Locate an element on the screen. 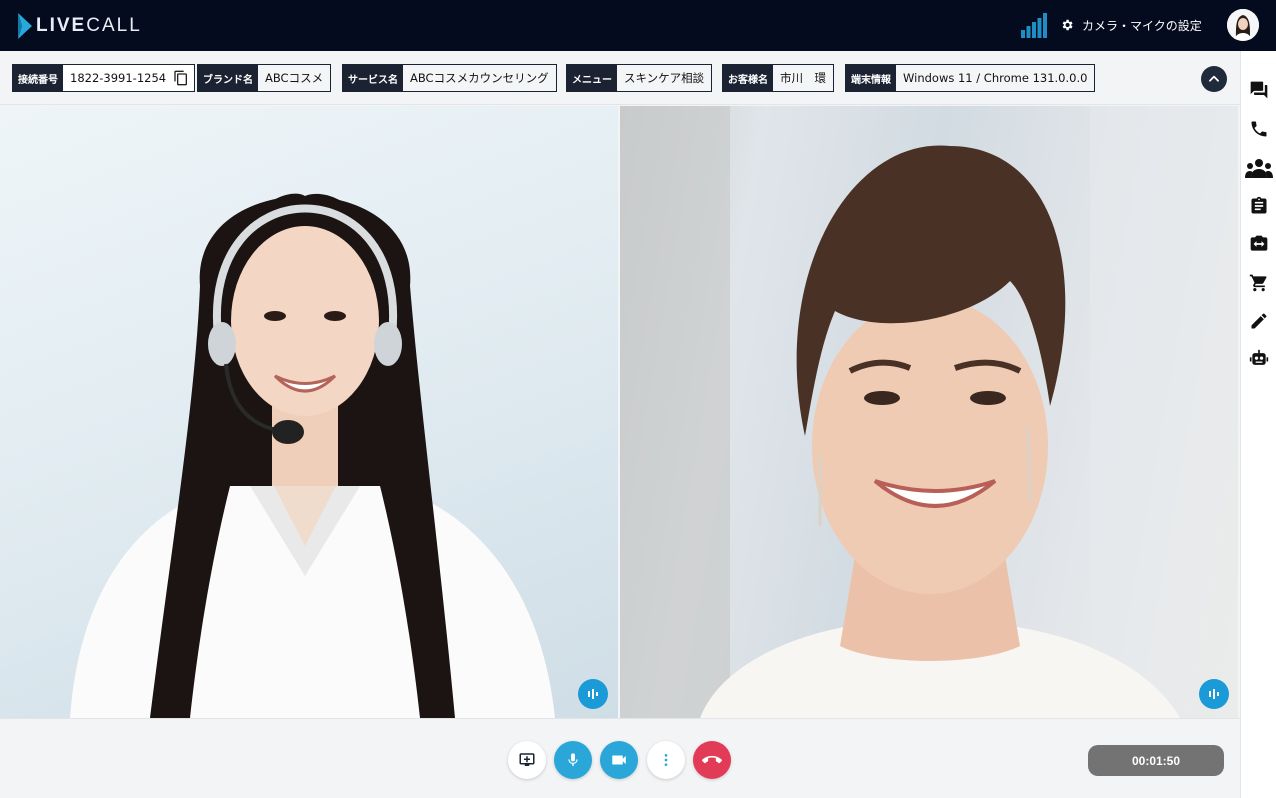 The width and height of the screenshot is (1276, 798). camera-mic-settings-button: カメラ・マイクの設定 is located at coordinates (1131, 25).